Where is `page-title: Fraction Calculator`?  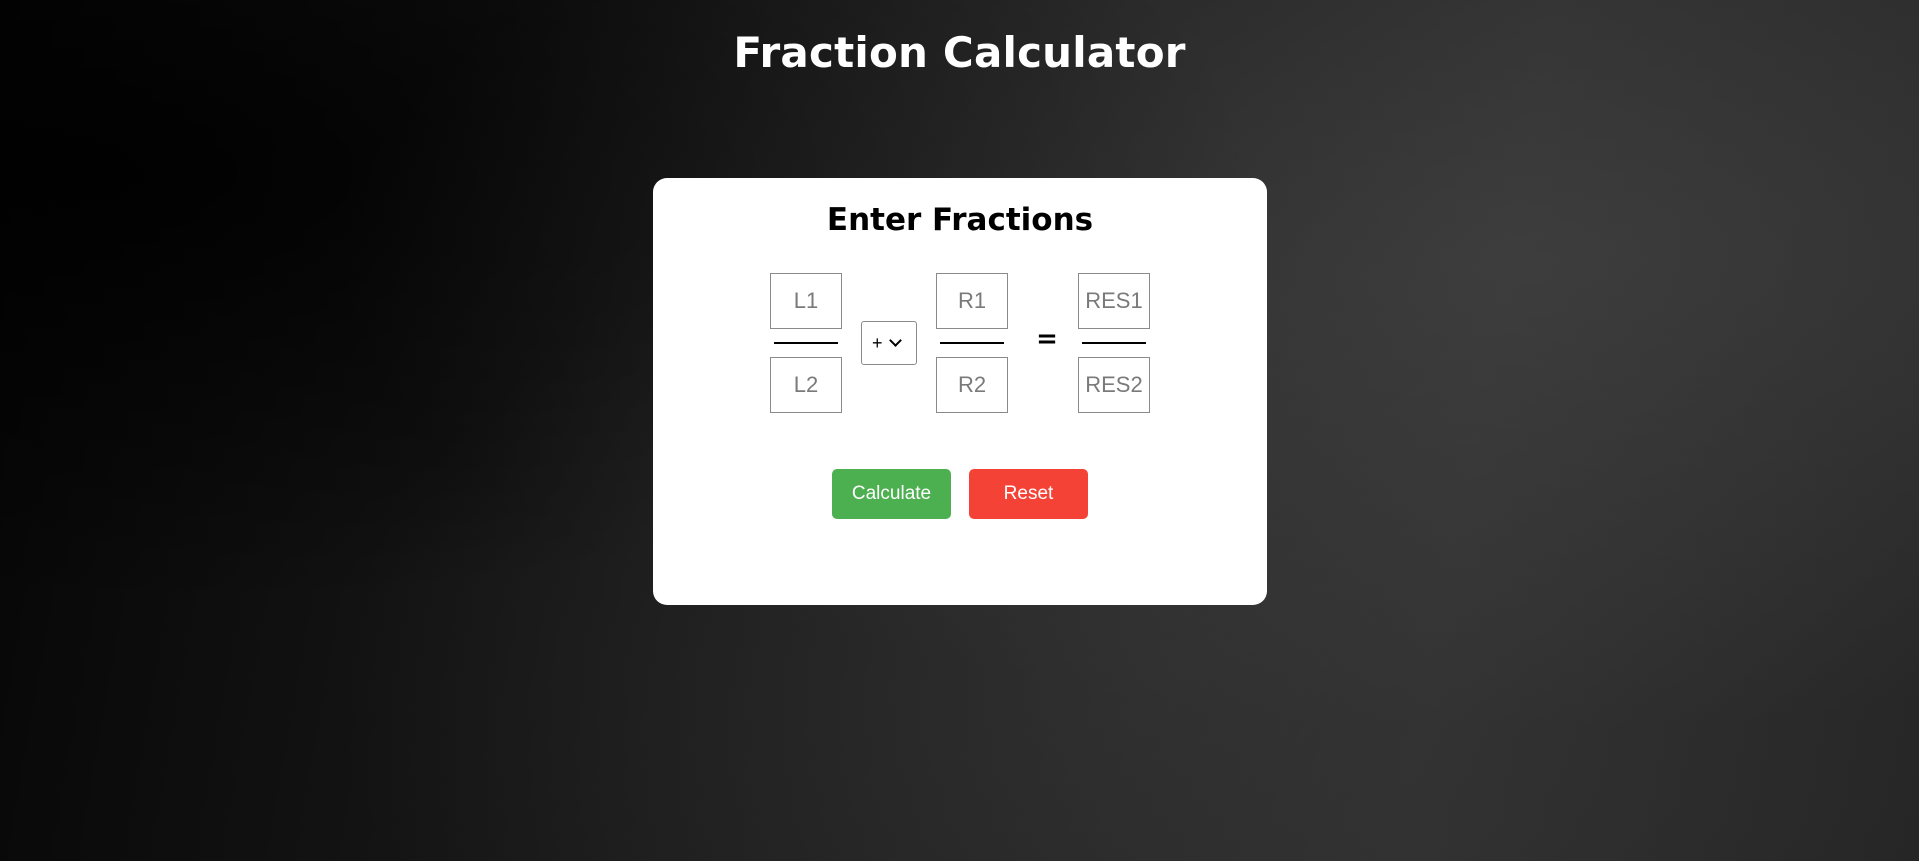
page-title: Fraction Calculator is located at coordinates (959, 52).